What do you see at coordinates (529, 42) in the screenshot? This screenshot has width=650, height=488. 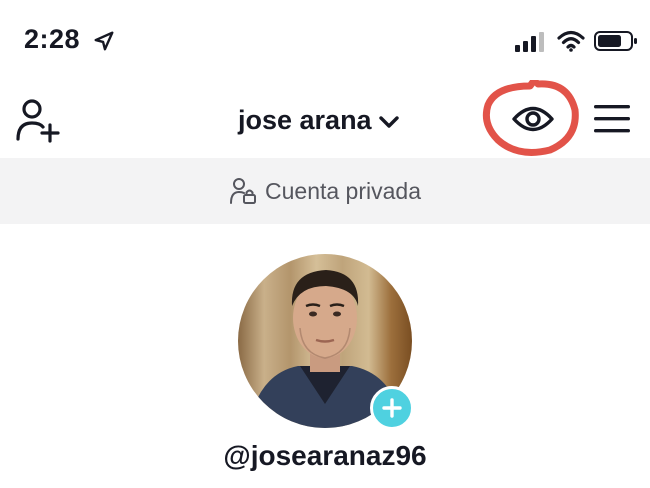 I see `cellular-signal-icon` at bounding box center [529, 42].